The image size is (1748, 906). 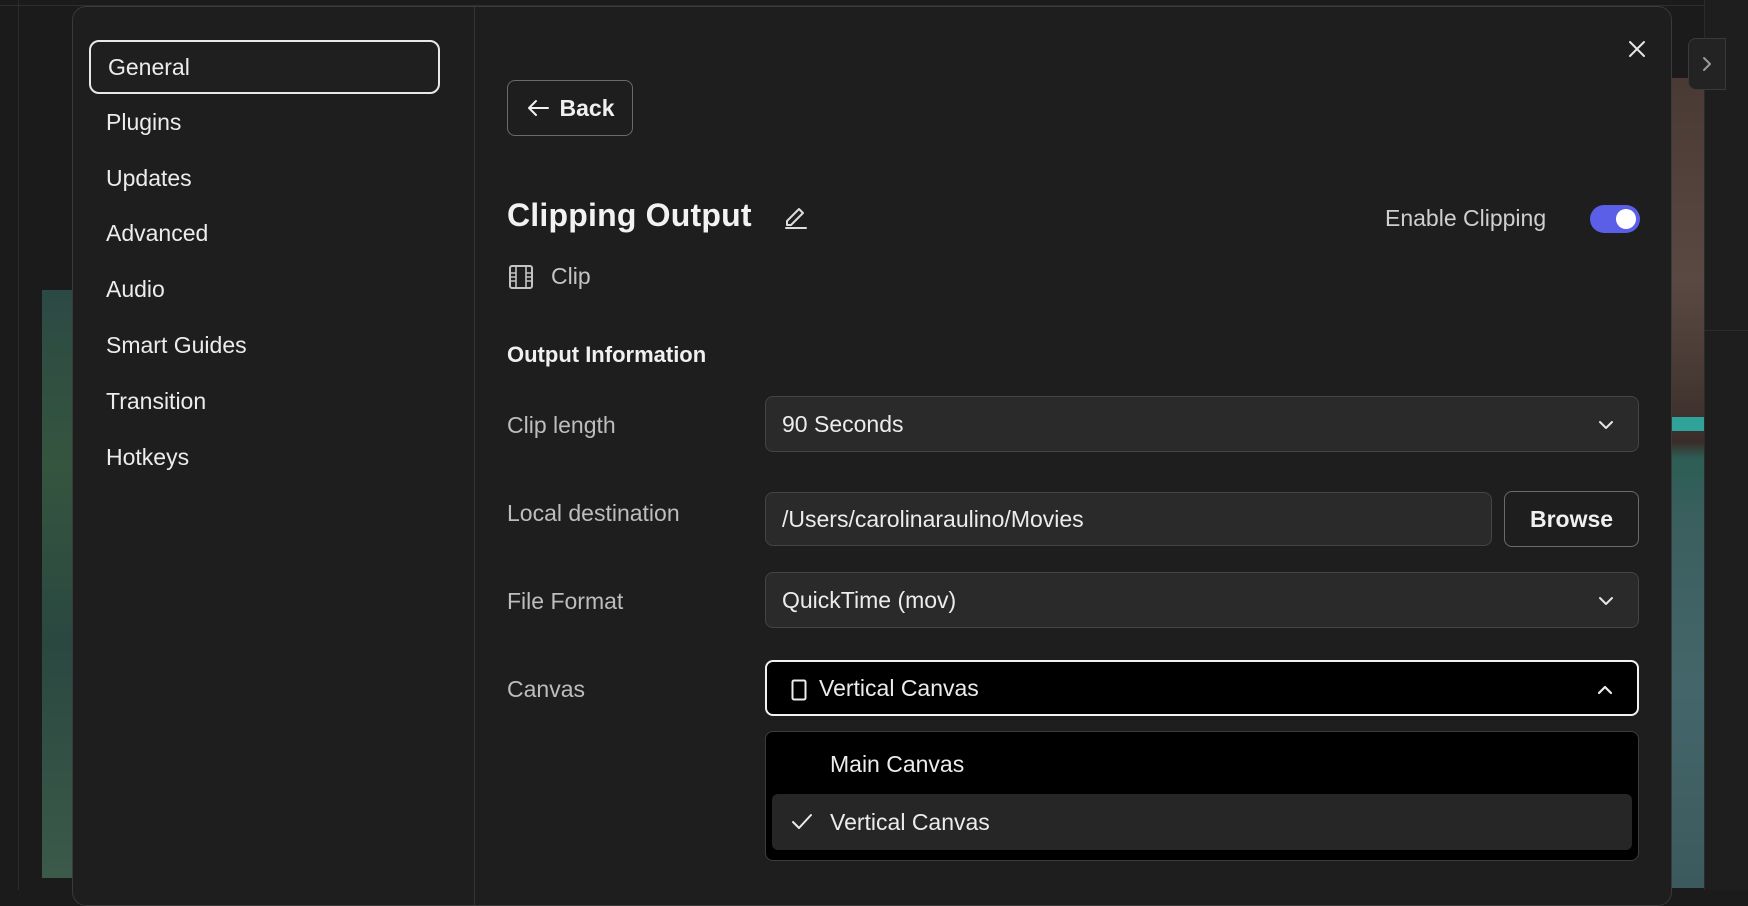 I want to click on sidebar-item-advanced: Advanced, so click(x=264, y=233).